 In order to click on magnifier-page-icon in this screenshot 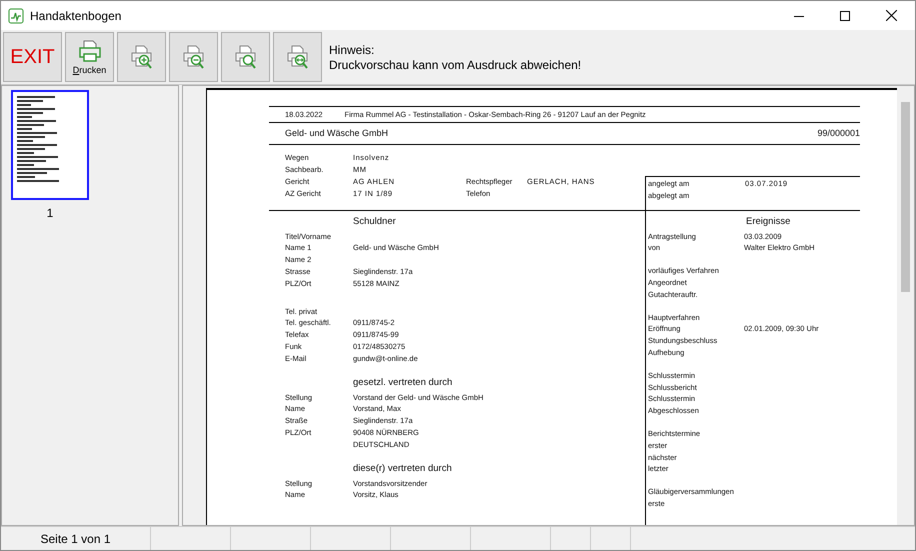, I will do `click(245, 57)`.